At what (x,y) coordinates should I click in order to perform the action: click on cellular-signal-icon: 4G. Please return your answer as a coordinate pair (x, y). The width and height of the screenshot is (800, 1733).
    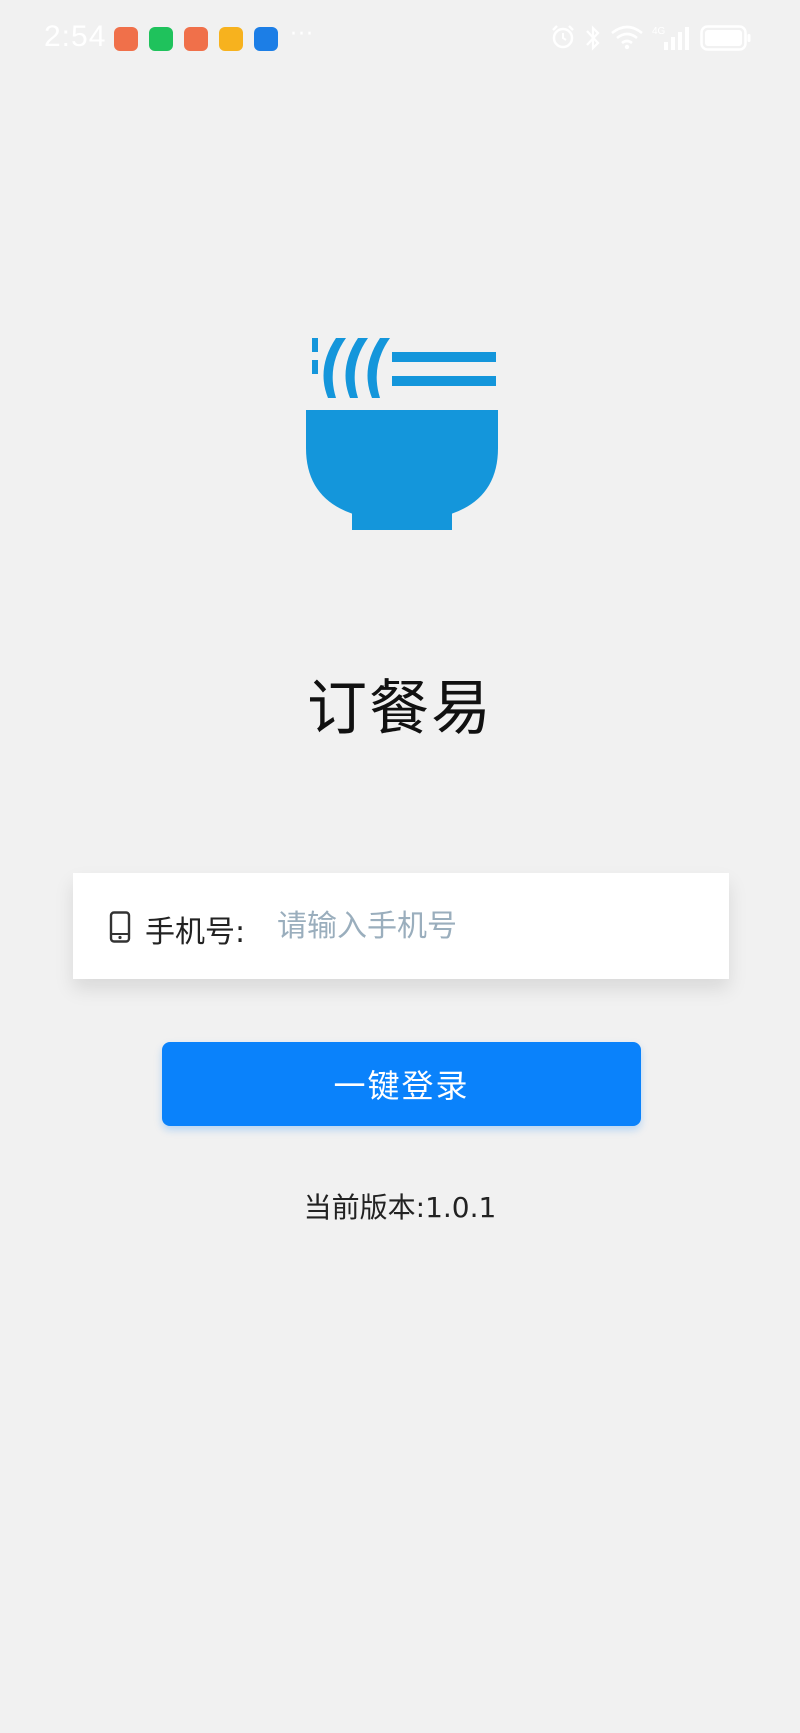
    Looking at the image, I should click on (670, 38).